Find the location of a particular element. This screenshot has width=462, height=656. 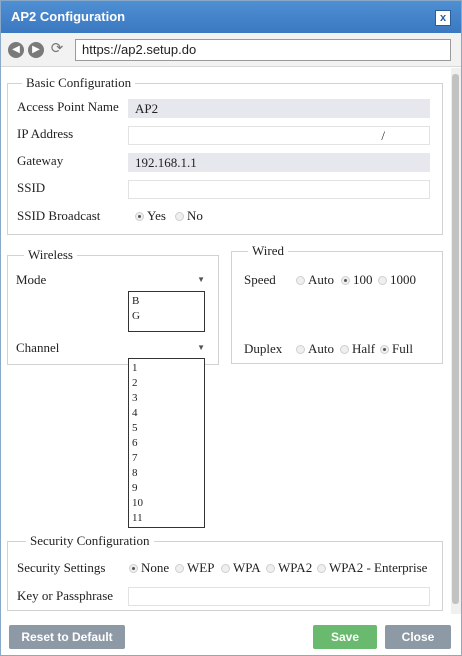

mode-label: Mode is located at coordinates (31, 279).